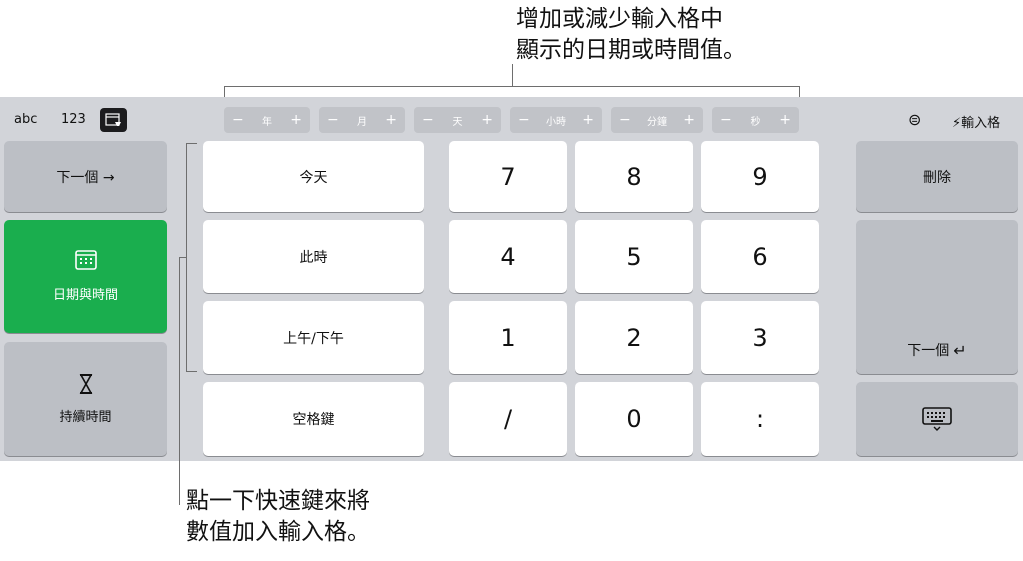 Image resolution: width=1023 pixels, height=561 pixels. I want to click on callout-line, so click(512, 75).